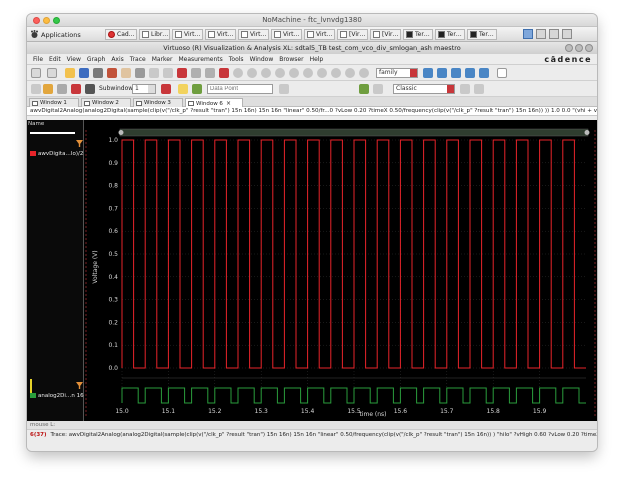  What do you see at coordinates (484, 73) in the screenshot?
I see `graph-layout-5-icon` at bounding box center [484, 73].